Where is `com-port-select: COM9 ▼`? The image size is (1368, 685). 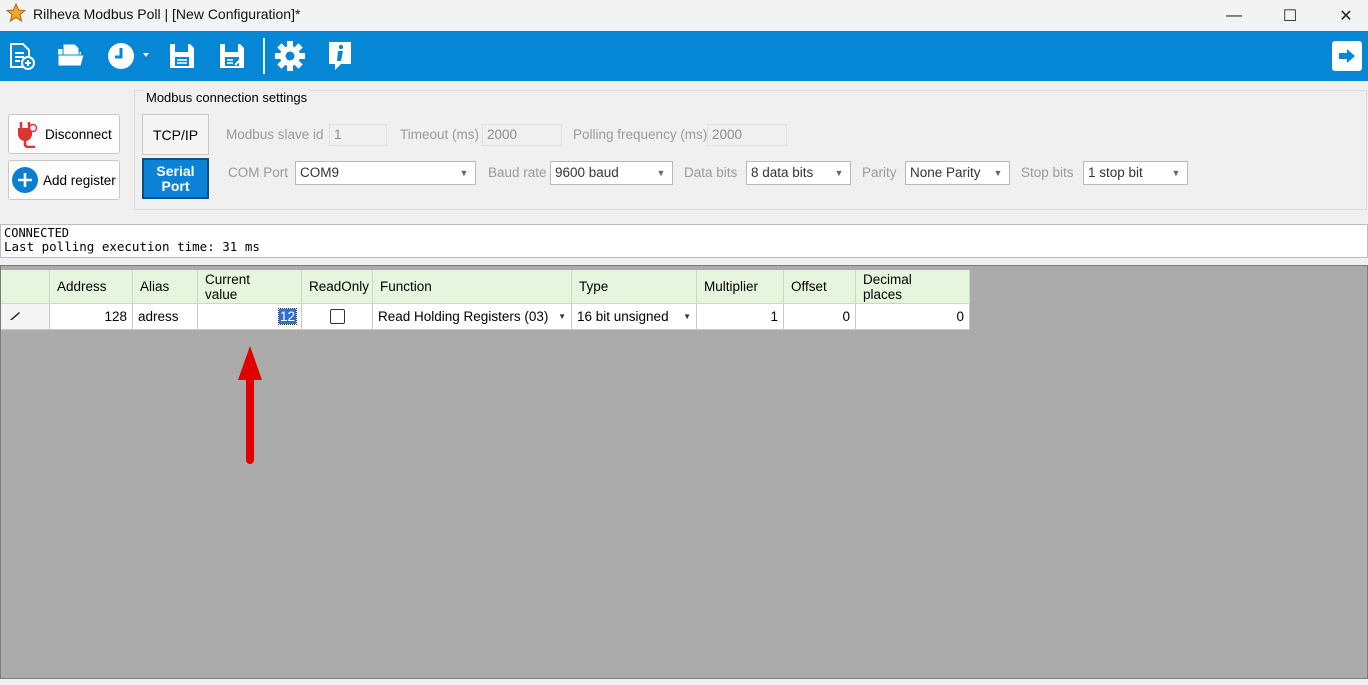
com-port-select: COM9 ▼ is located at coordinates (385, 173).